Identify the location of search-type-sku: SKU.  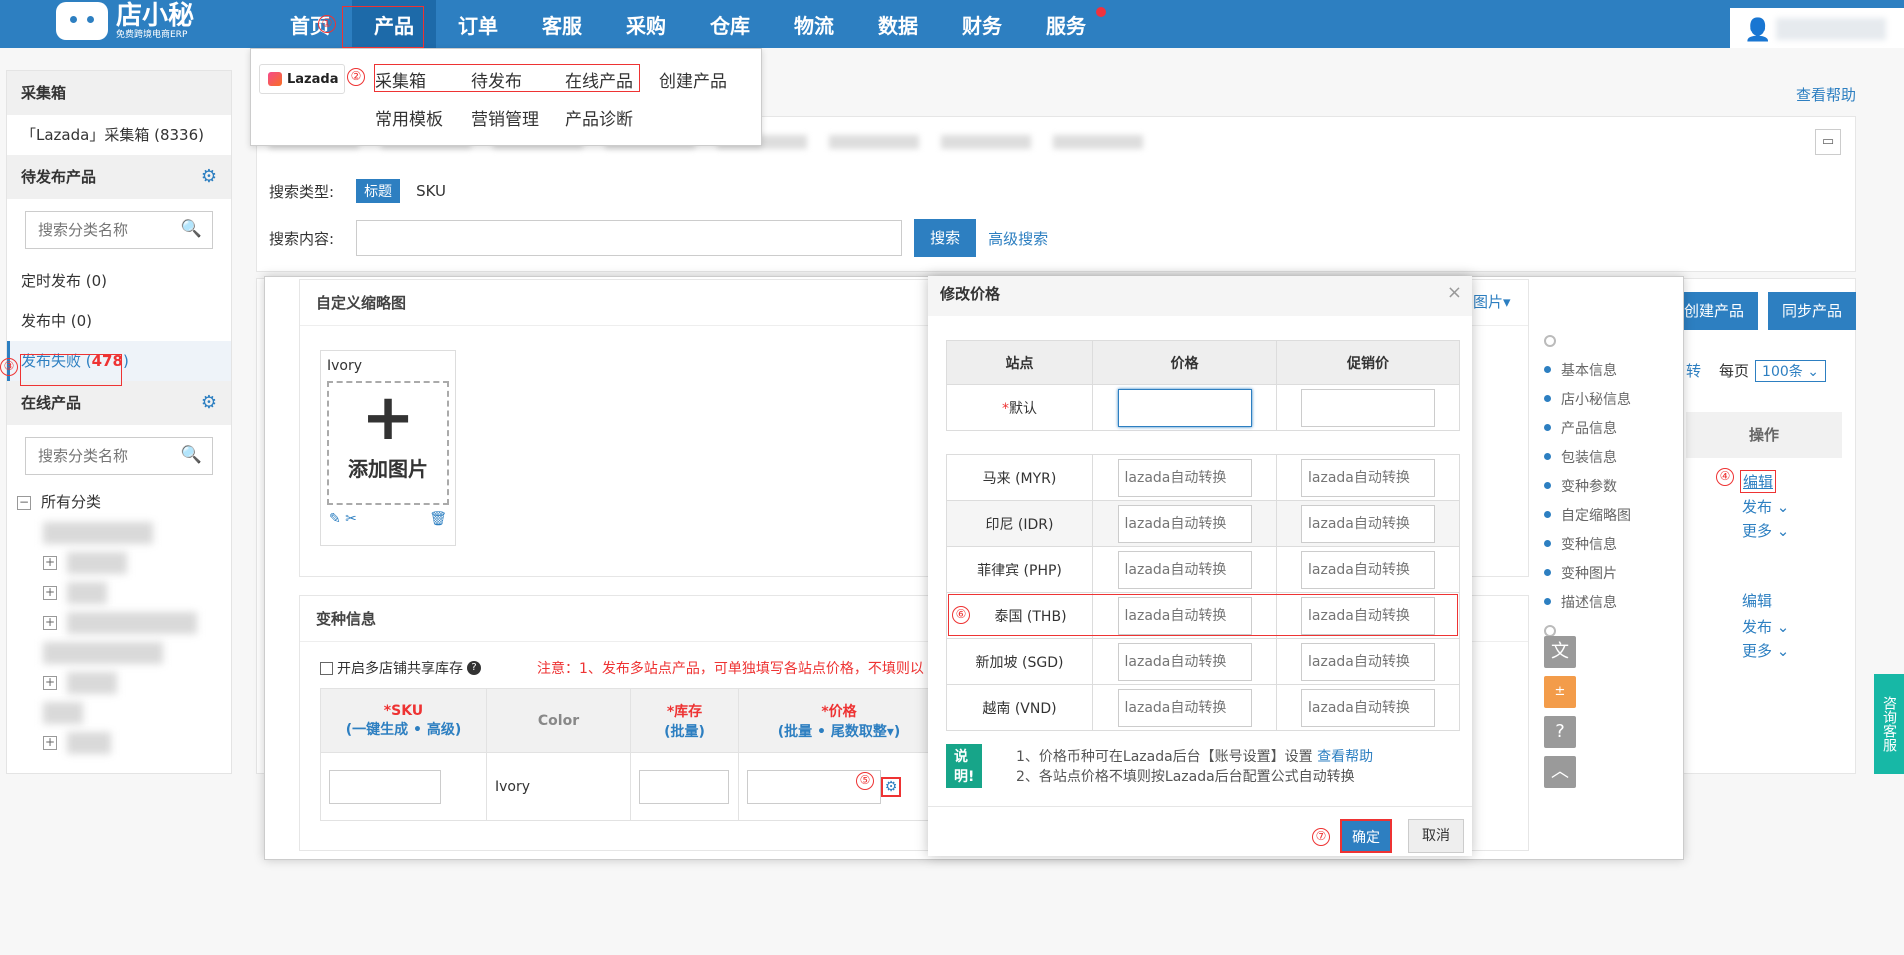
(431, 191).